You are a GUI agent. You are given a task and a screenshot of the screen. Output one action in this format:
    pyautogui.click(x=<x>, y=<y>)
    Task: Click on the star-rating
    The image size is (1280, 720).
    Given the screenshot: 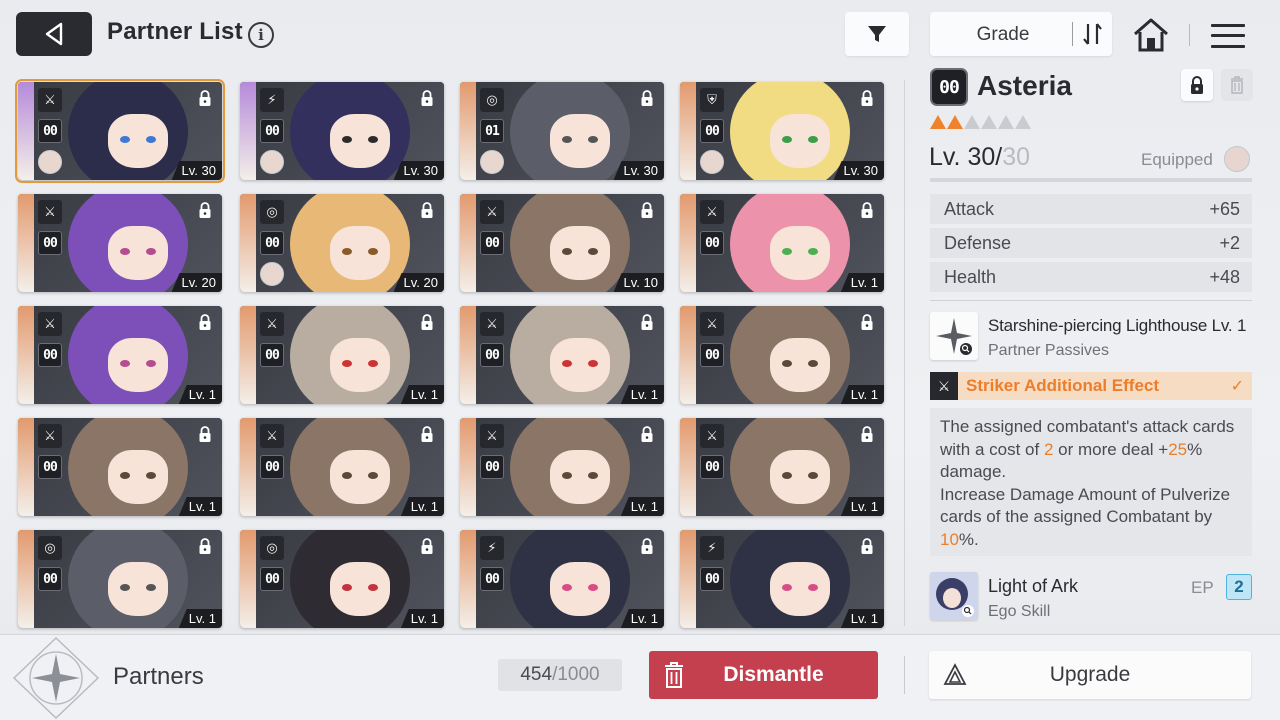 What is the action you would take?
    pyautogui.click(x=980, y=122)
    